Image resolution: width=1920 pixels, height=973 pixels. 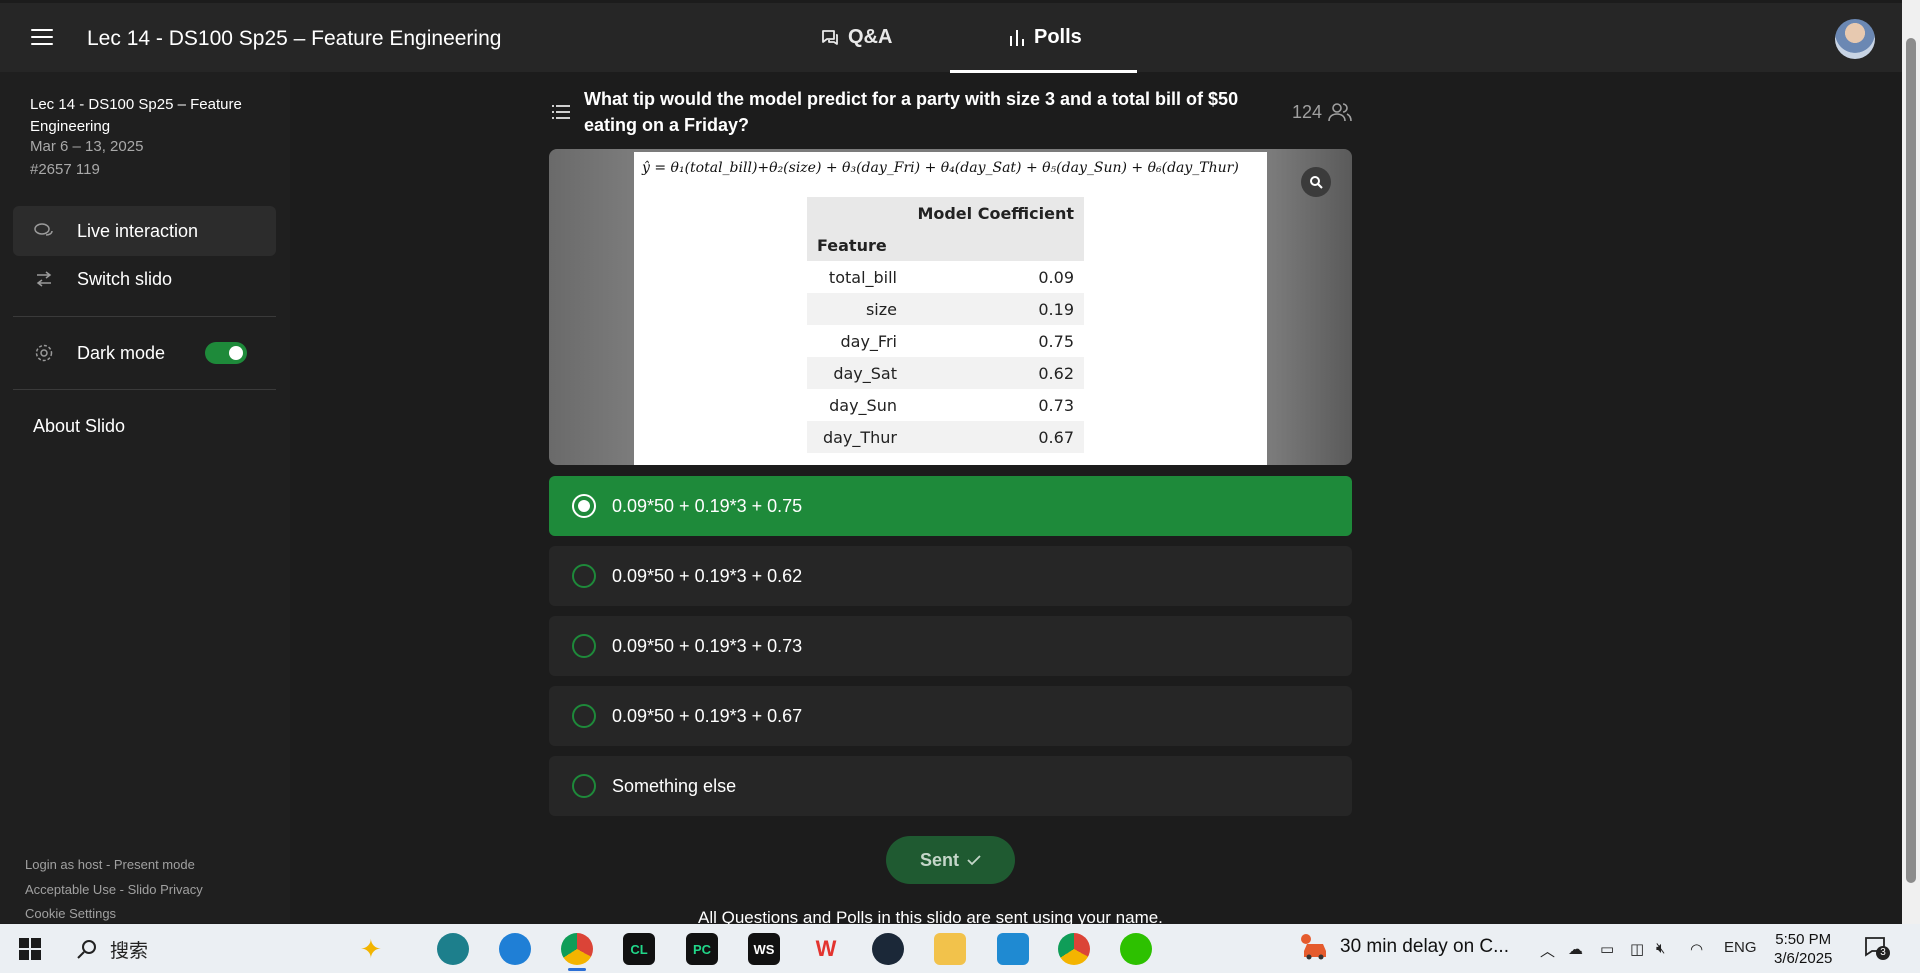 What do you see at coordinates (950, 860) in the screenshot?
I see `sent-button: Sent` at bounding box center [950, 860].